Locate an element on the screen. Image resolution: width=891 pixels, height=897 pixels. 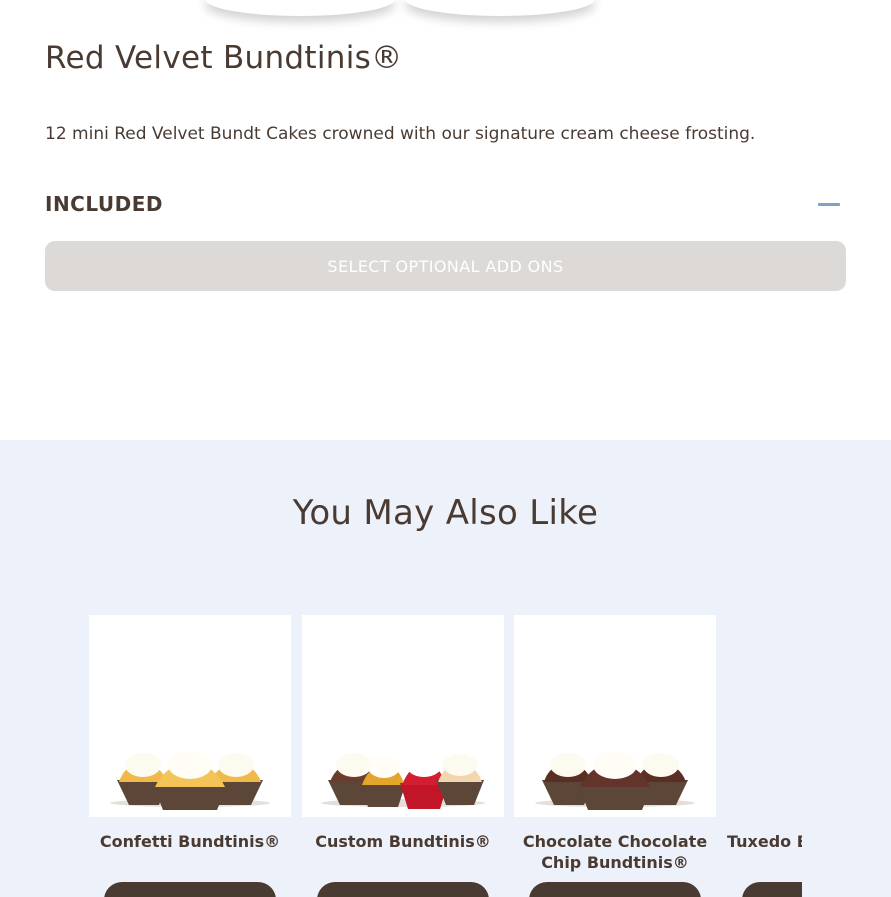
product-name: Confetti Bundtinis® is located at coordinates (195, 841).